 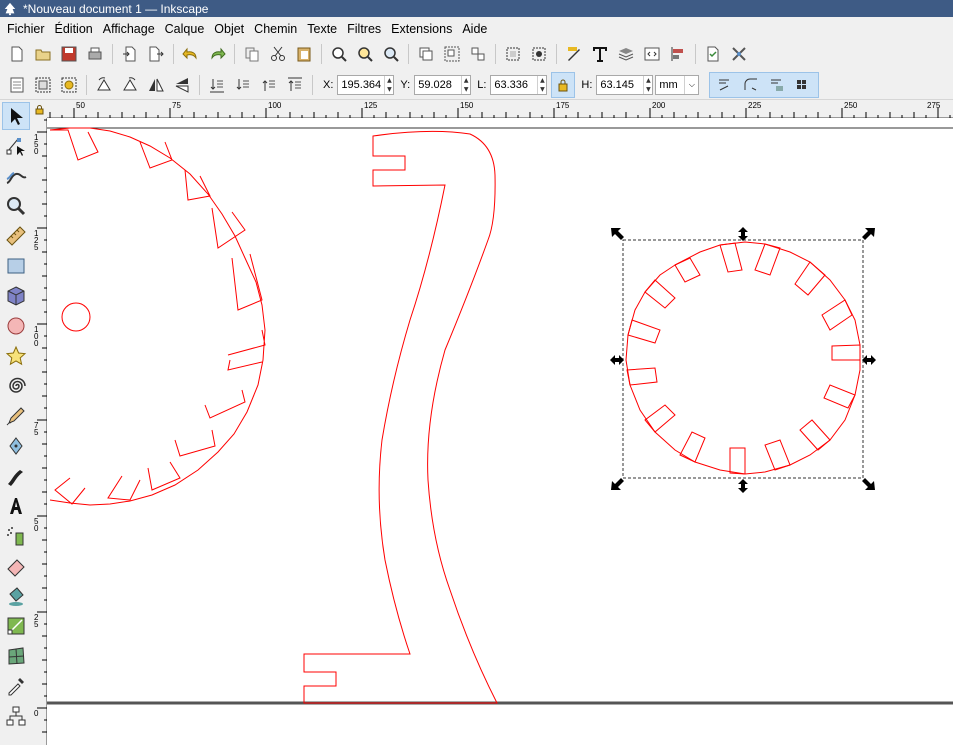 What do you see at coordinates (514, 84) in the screenshot?
I see `width-input` at bounding box center [514, 84].